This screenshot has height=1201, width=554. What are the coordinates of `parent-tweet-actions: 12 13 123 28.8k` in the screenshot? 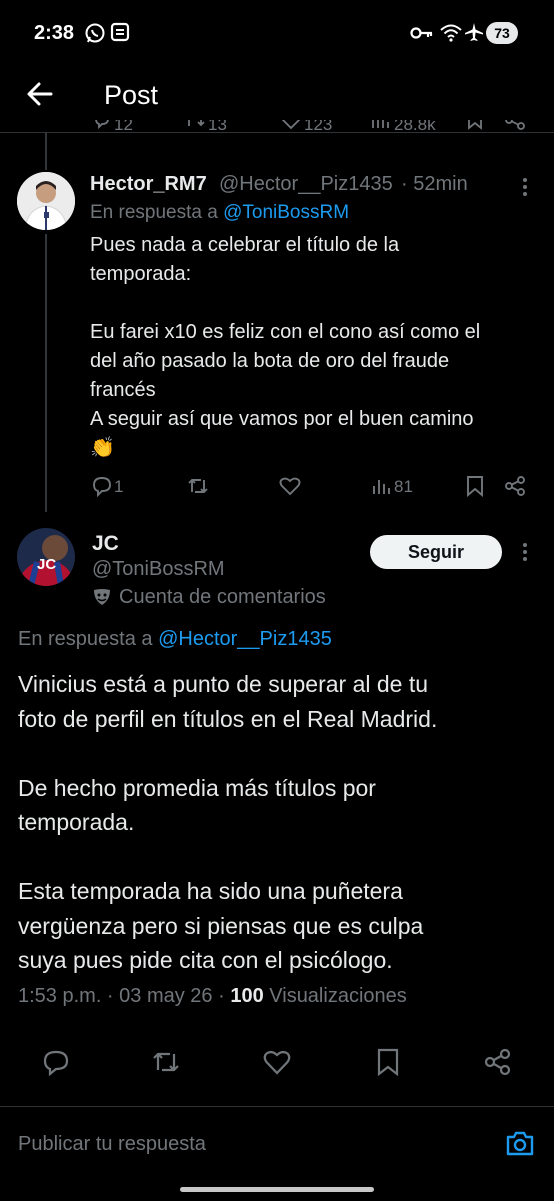 It's located at (277, 130).